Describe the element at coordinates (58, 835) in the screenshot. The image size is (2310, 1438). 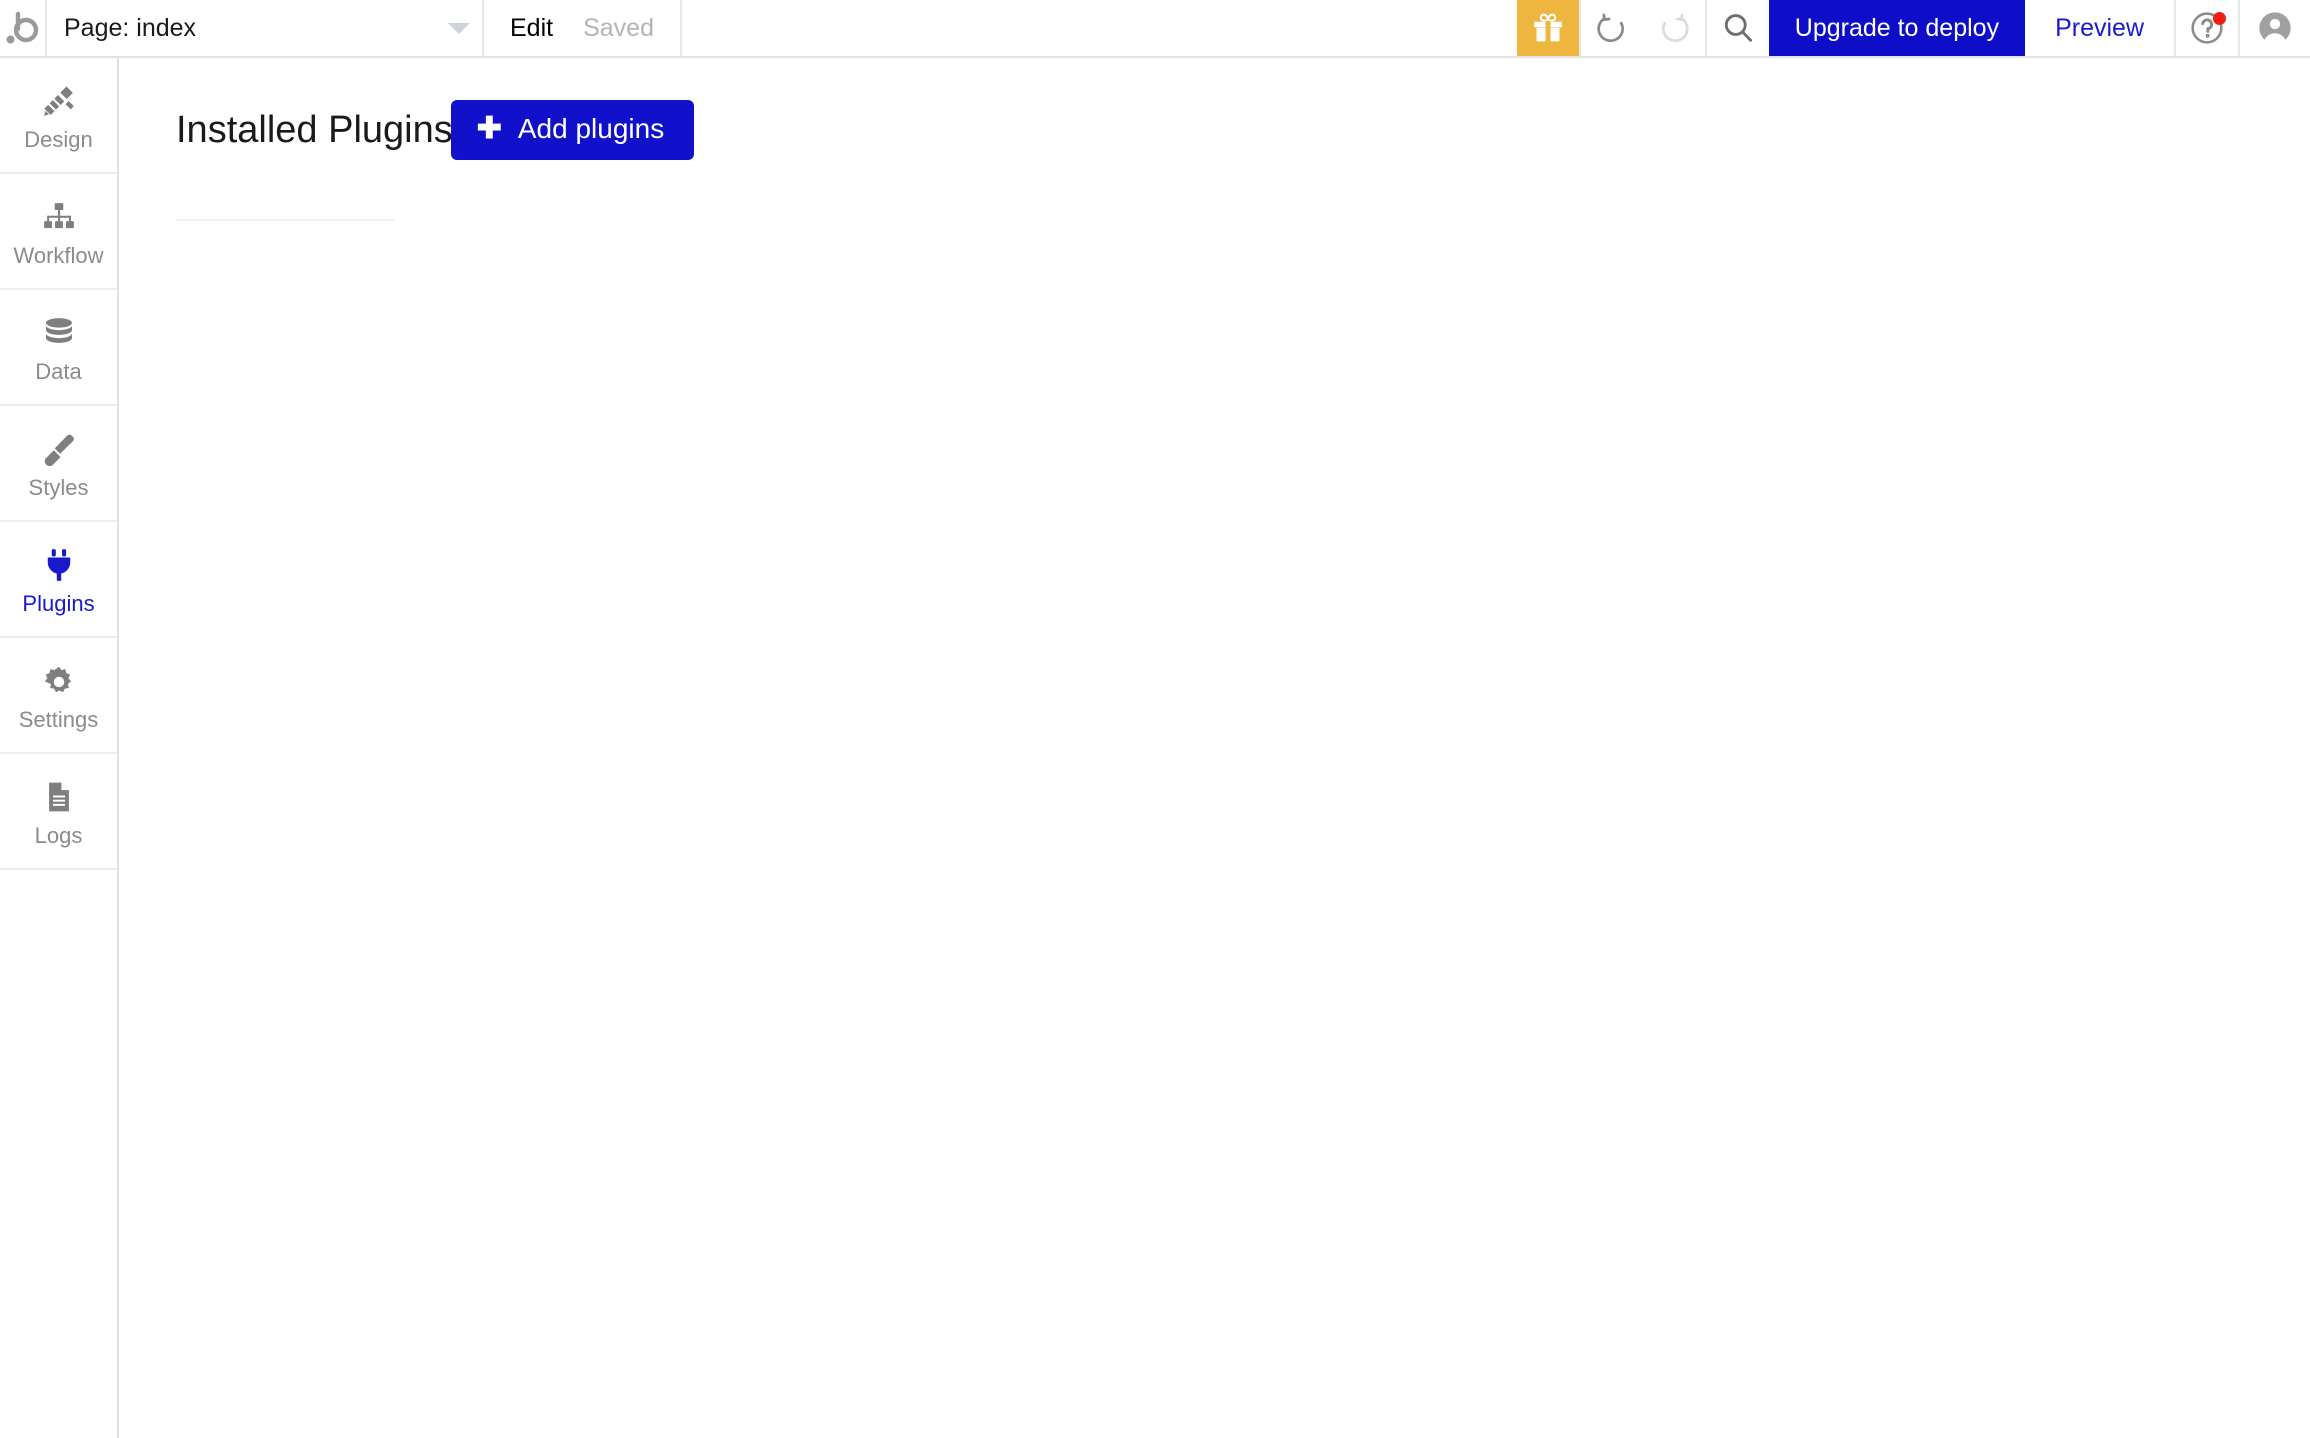
I see `sidebar-item-label: Logs` at that location.